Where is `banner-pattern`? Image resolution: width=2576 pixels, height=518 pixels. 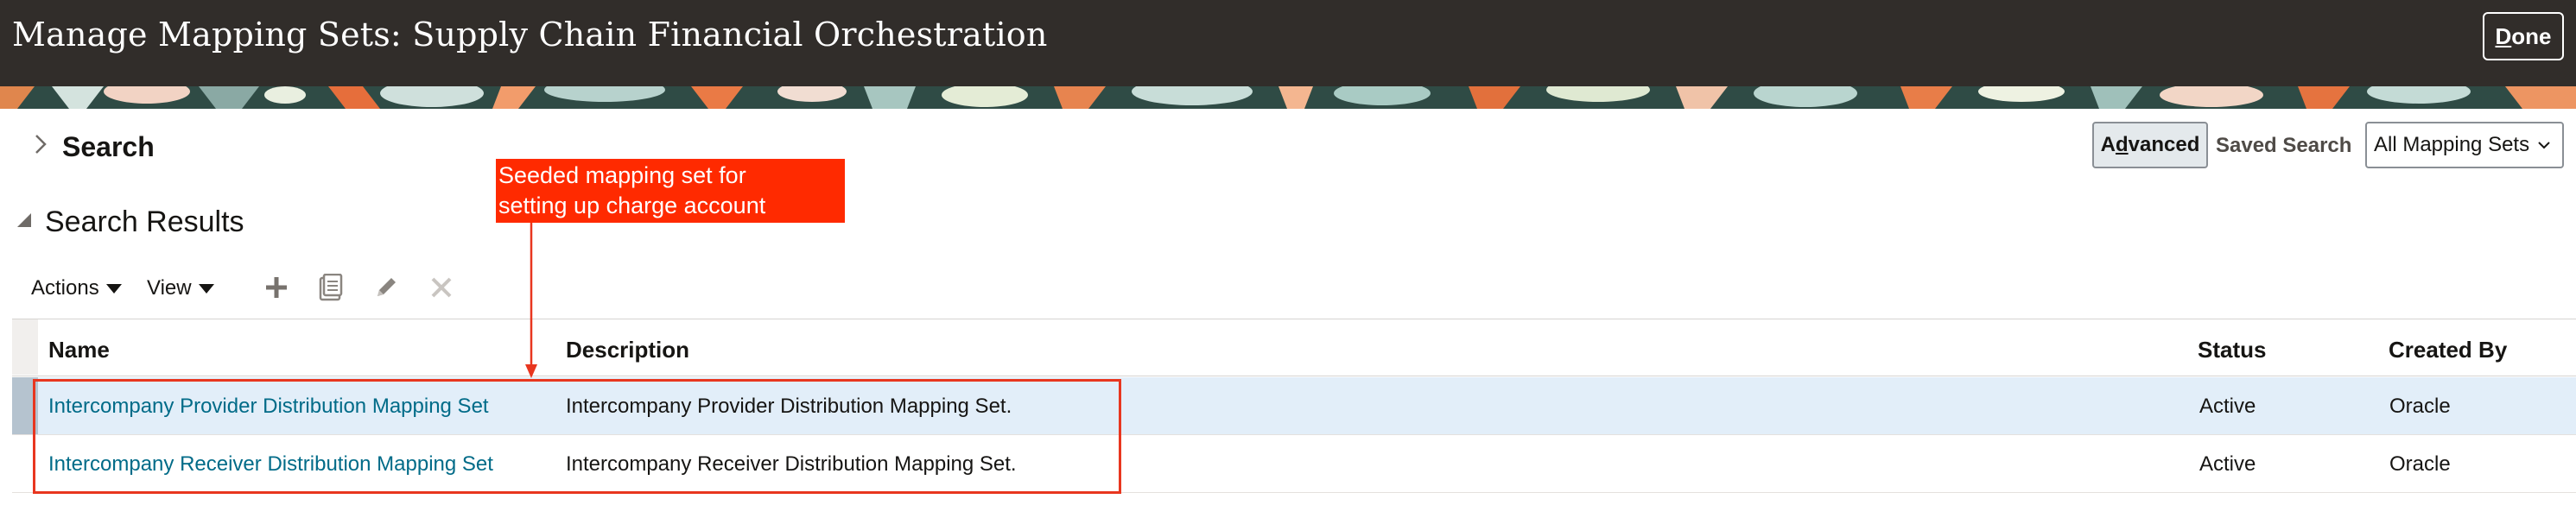
banner-pattern is located at coordinates (1288, 97).